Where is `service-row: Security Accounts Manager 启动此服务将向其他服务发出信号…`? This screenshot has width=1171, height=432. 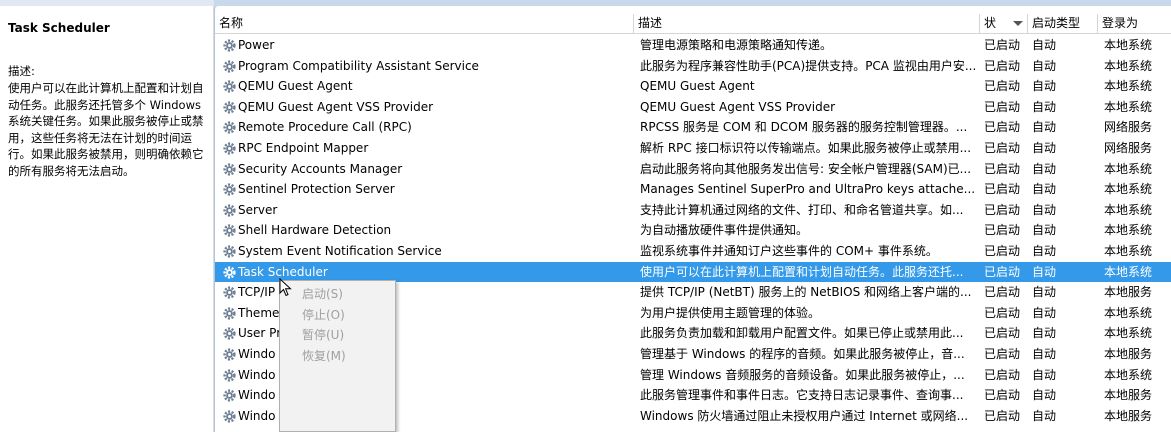
service-row: Security Accounts Manager 启动此服务将向其他服务发出信号… is located at coordinates (693, 169).